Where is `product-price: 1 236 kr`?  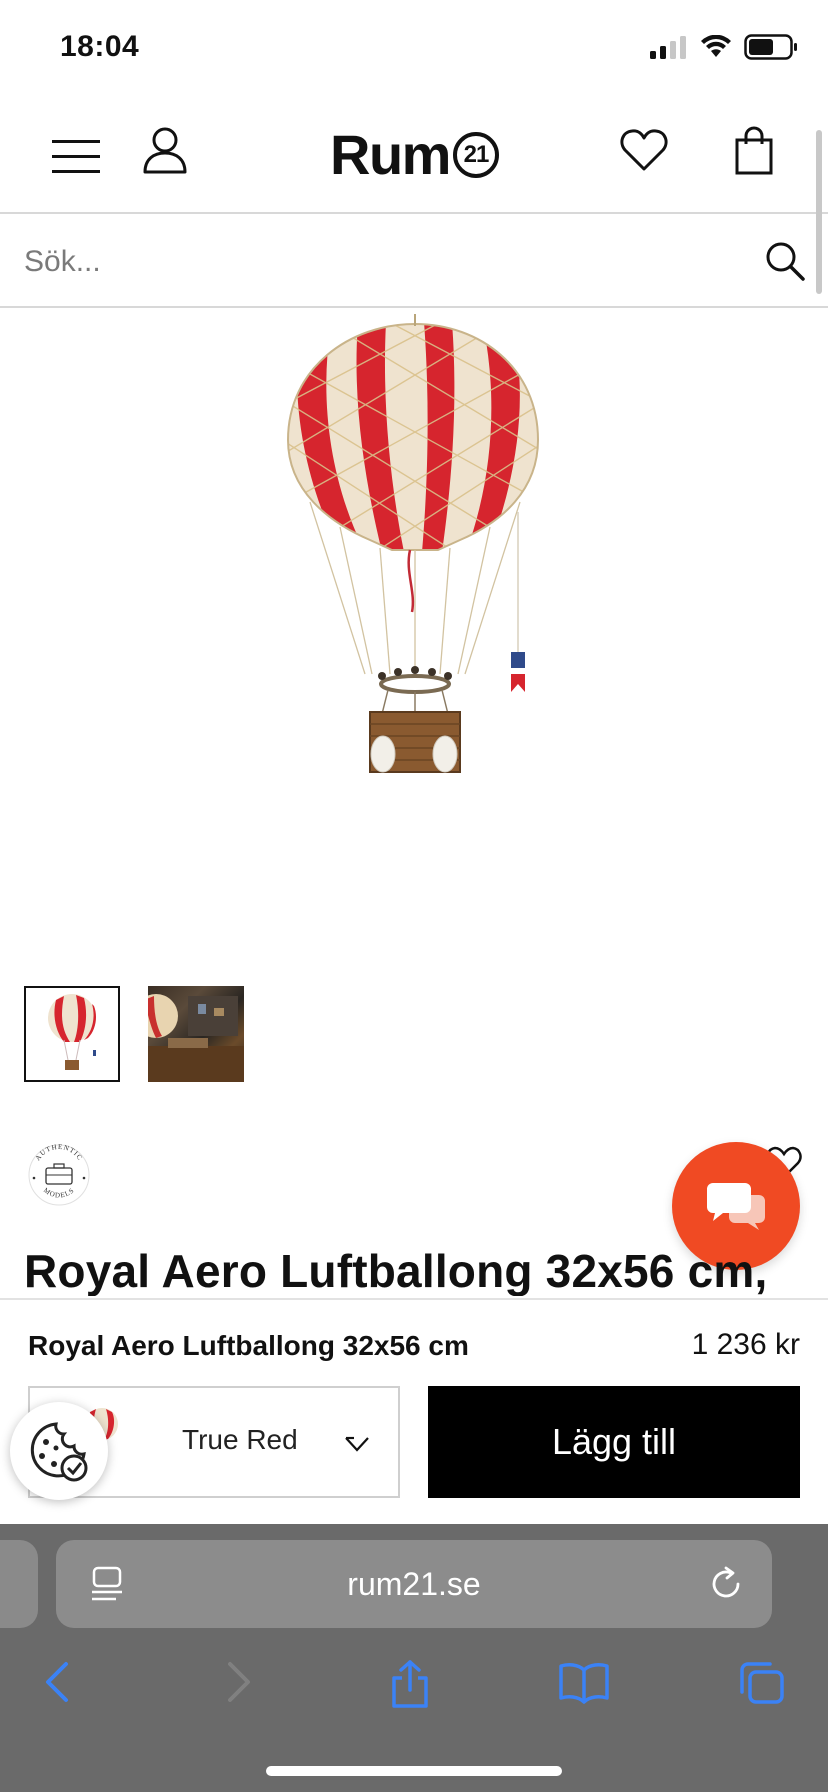
product-price: 1 236 kr is located at coordinates (745, 1344).